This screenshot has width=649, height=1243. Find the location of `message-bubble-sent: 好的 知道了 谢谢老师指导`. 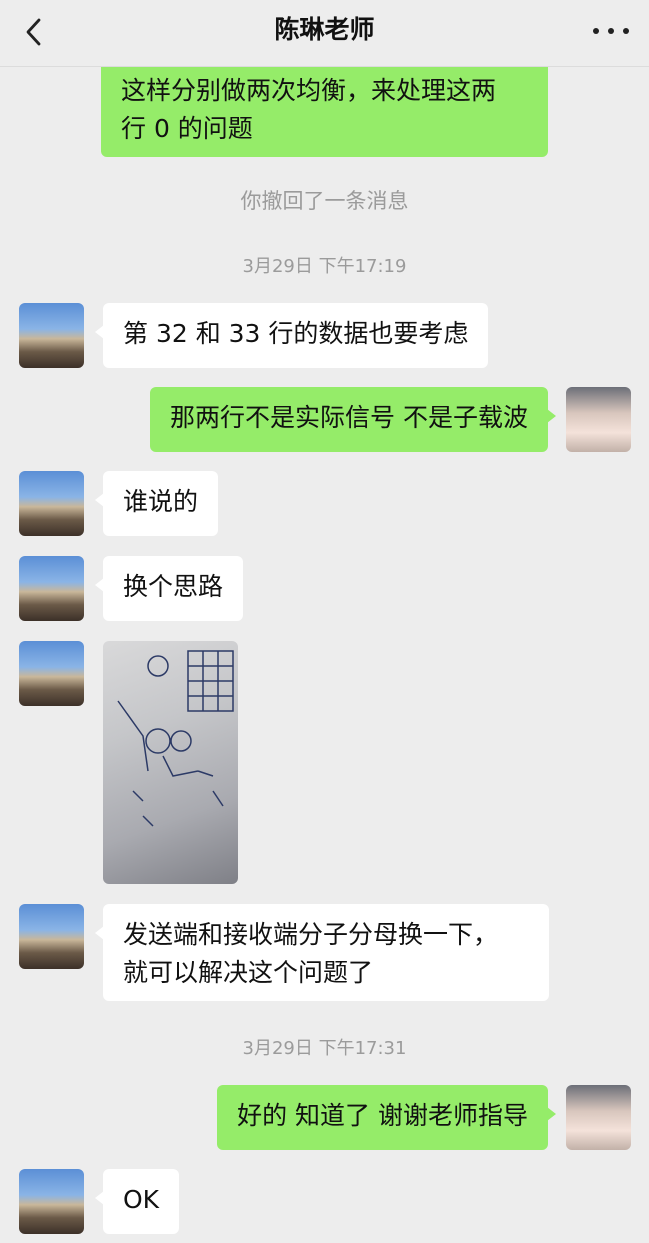

message-bubble-sent: 好的 知道了 谢谢老师指导 is located at coordinates (386, 1117).